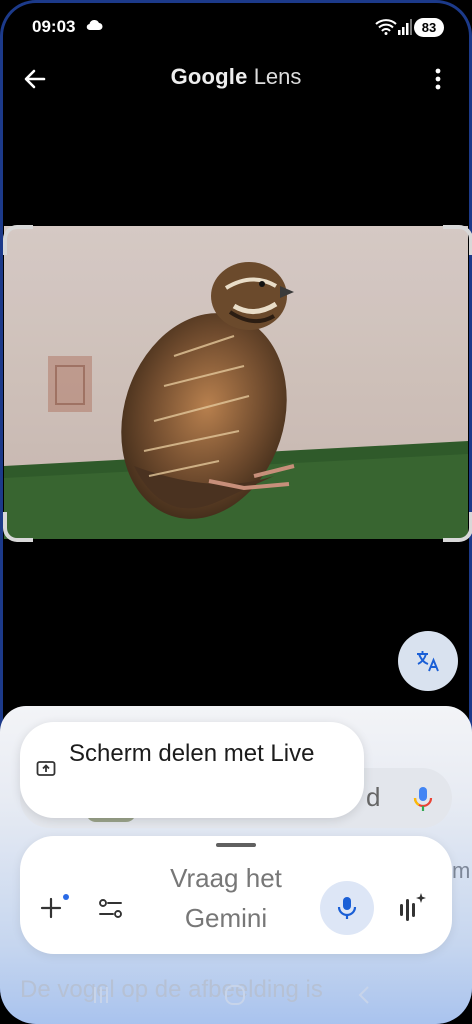  Describe the element at coordinates (46, 768) in the screenshot. I see `screen-share-icon` at that location.